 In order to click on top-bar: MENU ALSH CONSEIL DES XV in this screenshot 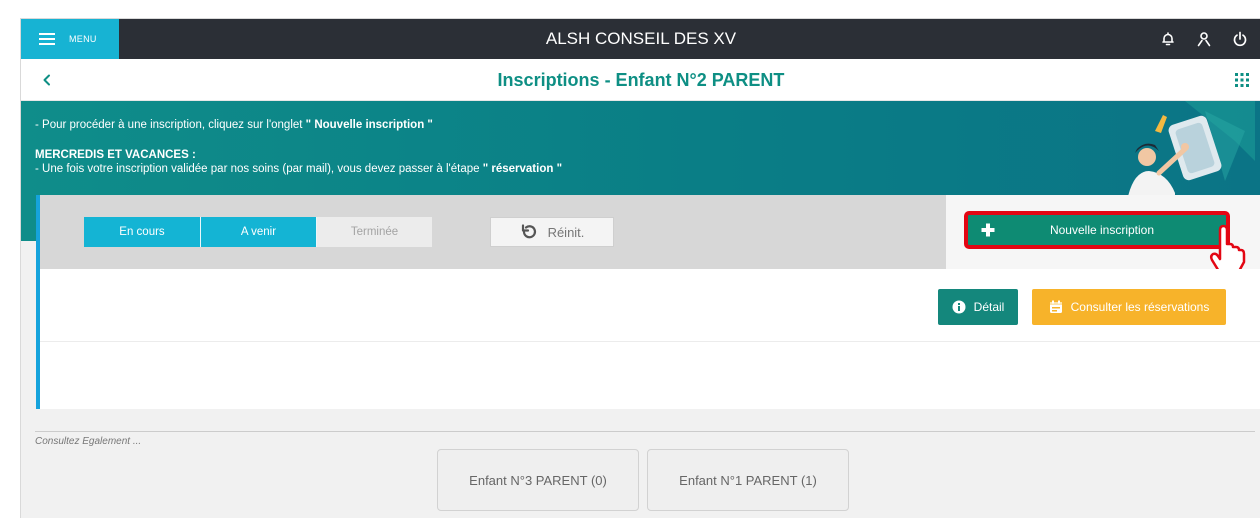, I will do `click(640, 39)`.